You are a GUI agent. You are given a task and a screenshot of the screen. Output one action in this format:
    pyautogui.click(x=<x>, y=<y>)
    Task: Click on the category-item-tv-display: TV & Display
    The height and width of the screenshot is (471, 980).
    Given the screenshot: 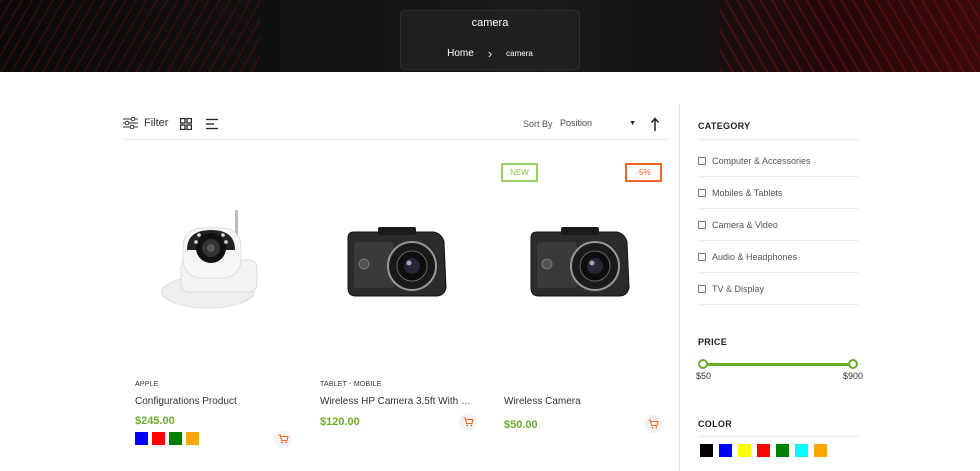 What is the action you would take?
    pyautogui.click(x=778, y=289)
    